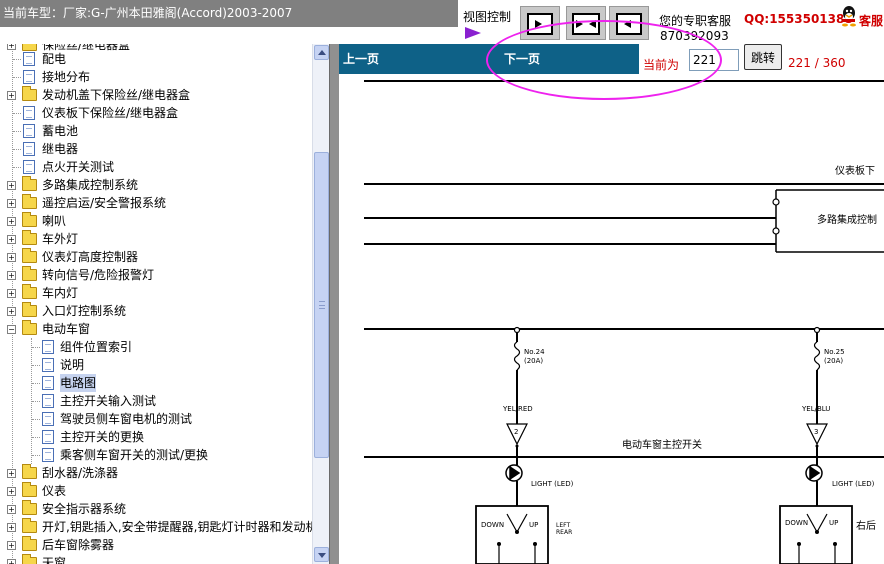 Image resolution: width=884 pixels, height=564 pixels. Describe the element at coordinates (661, 65) in the screenshot. I see `current-page-label: 当前为` at that location.